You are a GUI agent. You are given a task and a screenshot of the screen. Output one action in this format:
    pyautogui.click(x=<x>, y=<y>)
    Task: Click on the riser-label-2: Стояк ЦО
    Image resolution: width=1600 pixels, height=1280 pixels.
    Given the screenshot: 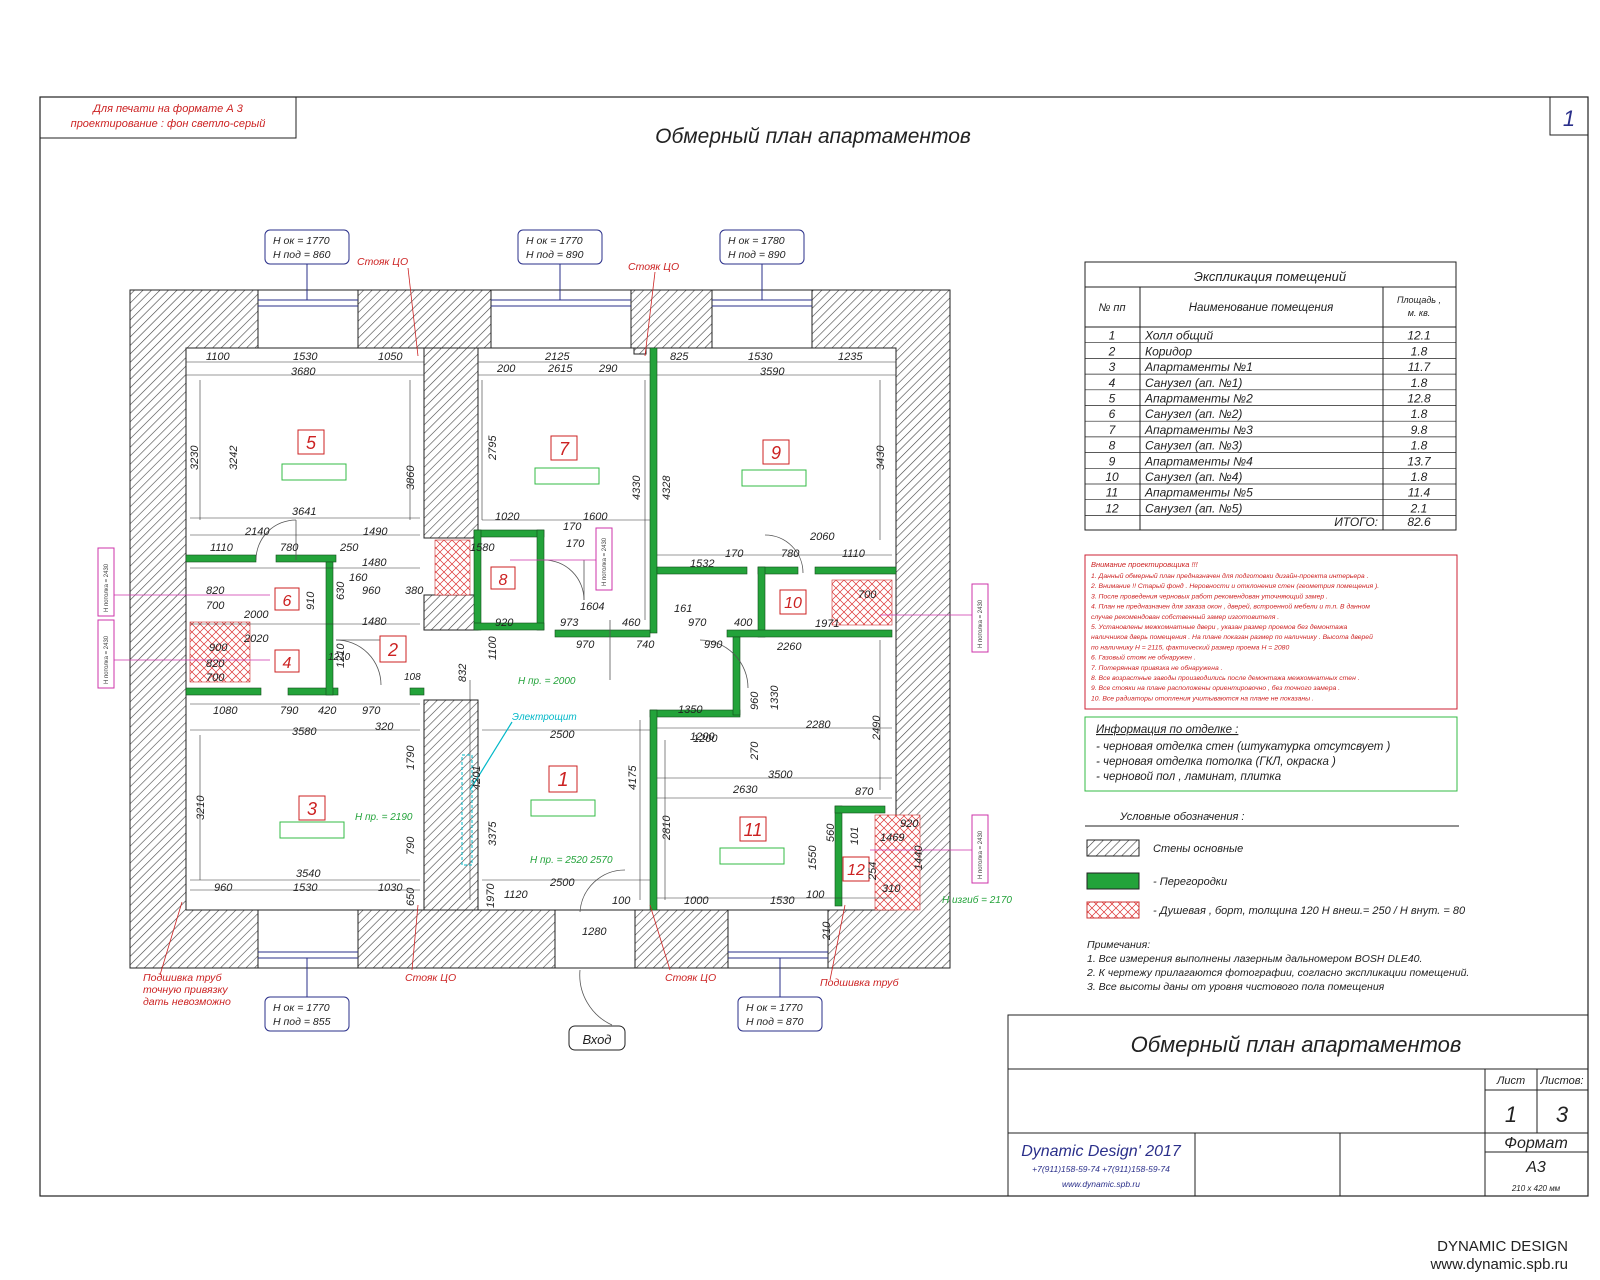 What is the action you would take?
    pyautogui.click(x=653, y=267)
    